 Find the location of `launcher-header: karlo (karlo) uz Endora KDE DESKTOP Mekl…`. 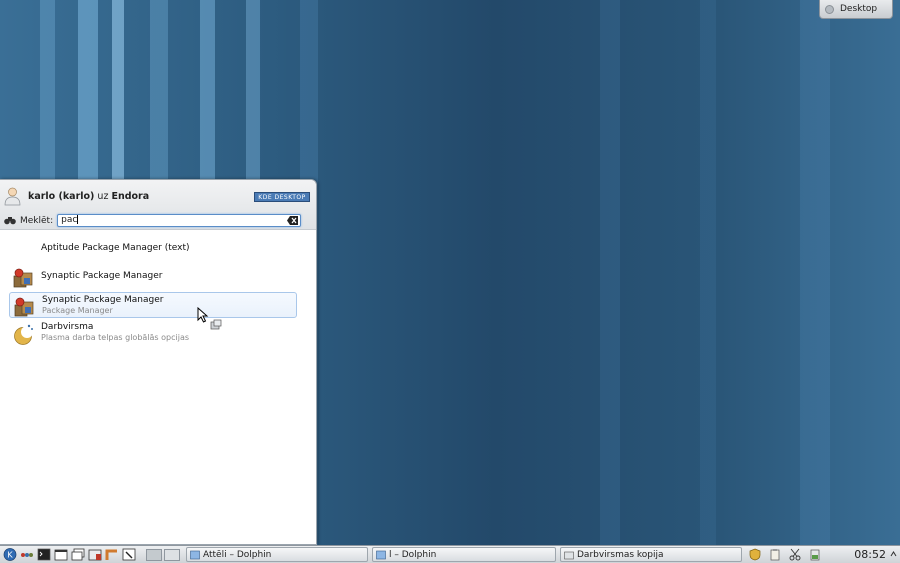

launcher-header: karlo (karlo) uz Endora KDE DESKTOP Mekl… is located at coordinates (158, 205).